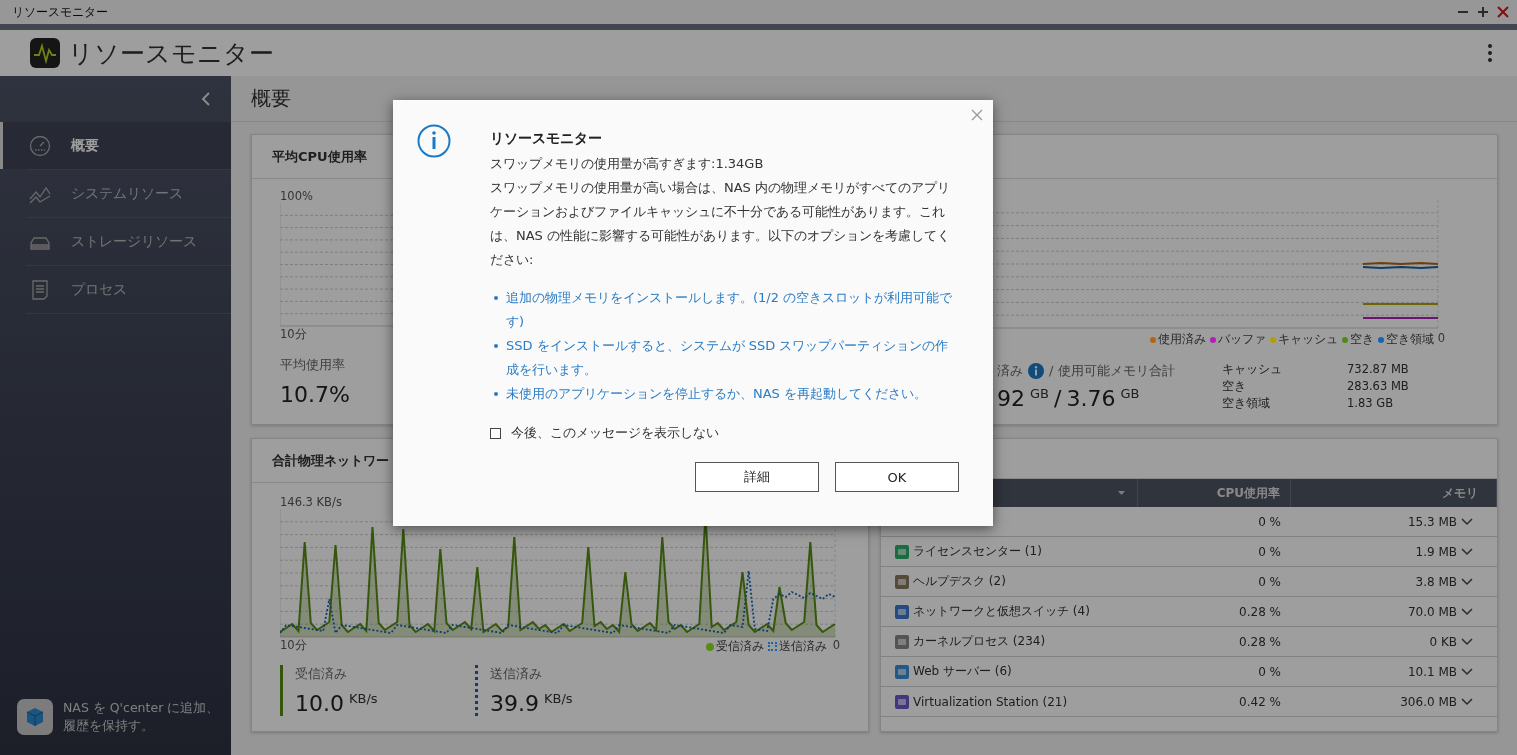 The height and width of the screenshot is (755, 1517). Describe the element at coordinates (720, 224) in the screenshot. I see `dialog-message: スワップメモリの使用量が高い場合は、NAS 内の物理メモリがすべてのアプリケーションおよびファイルキャッシュに不十分である可能性があります。これは、NAS の性能に影響する可能性があります。以下のオプションを考慮してください:` at that location.